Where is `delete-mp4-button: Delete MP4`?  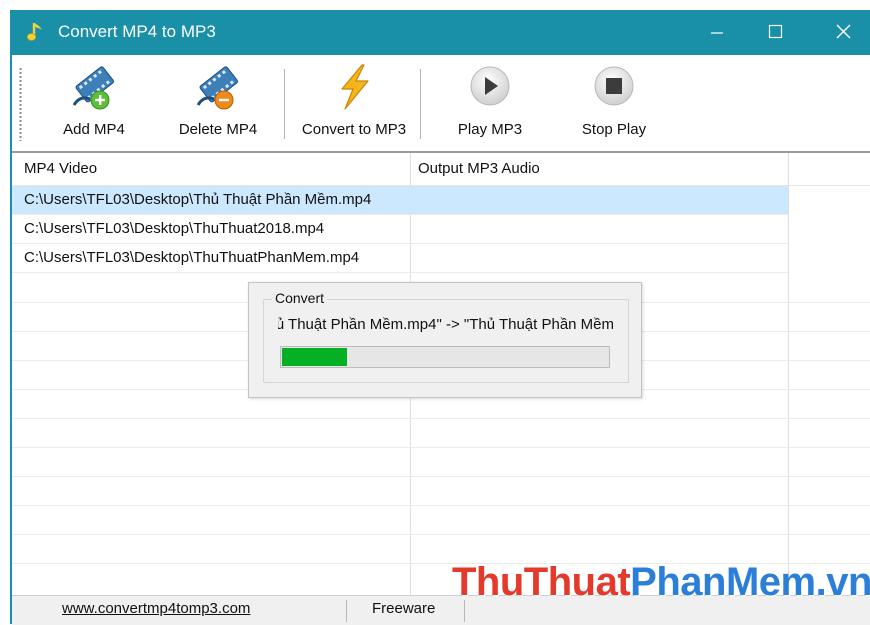 delete-mp4-button: Delete MP4 is located at coordinates (218, 103).